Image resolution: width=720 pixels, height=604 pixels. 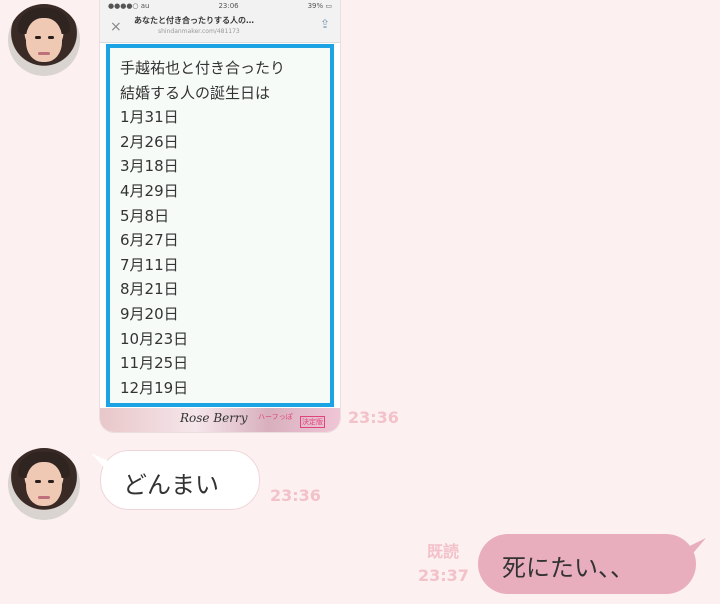 What do you see at coordinates (171, 485) in the screenshot?
I see `incoming-message-text: どんまい` at bounding box center [171, 485].